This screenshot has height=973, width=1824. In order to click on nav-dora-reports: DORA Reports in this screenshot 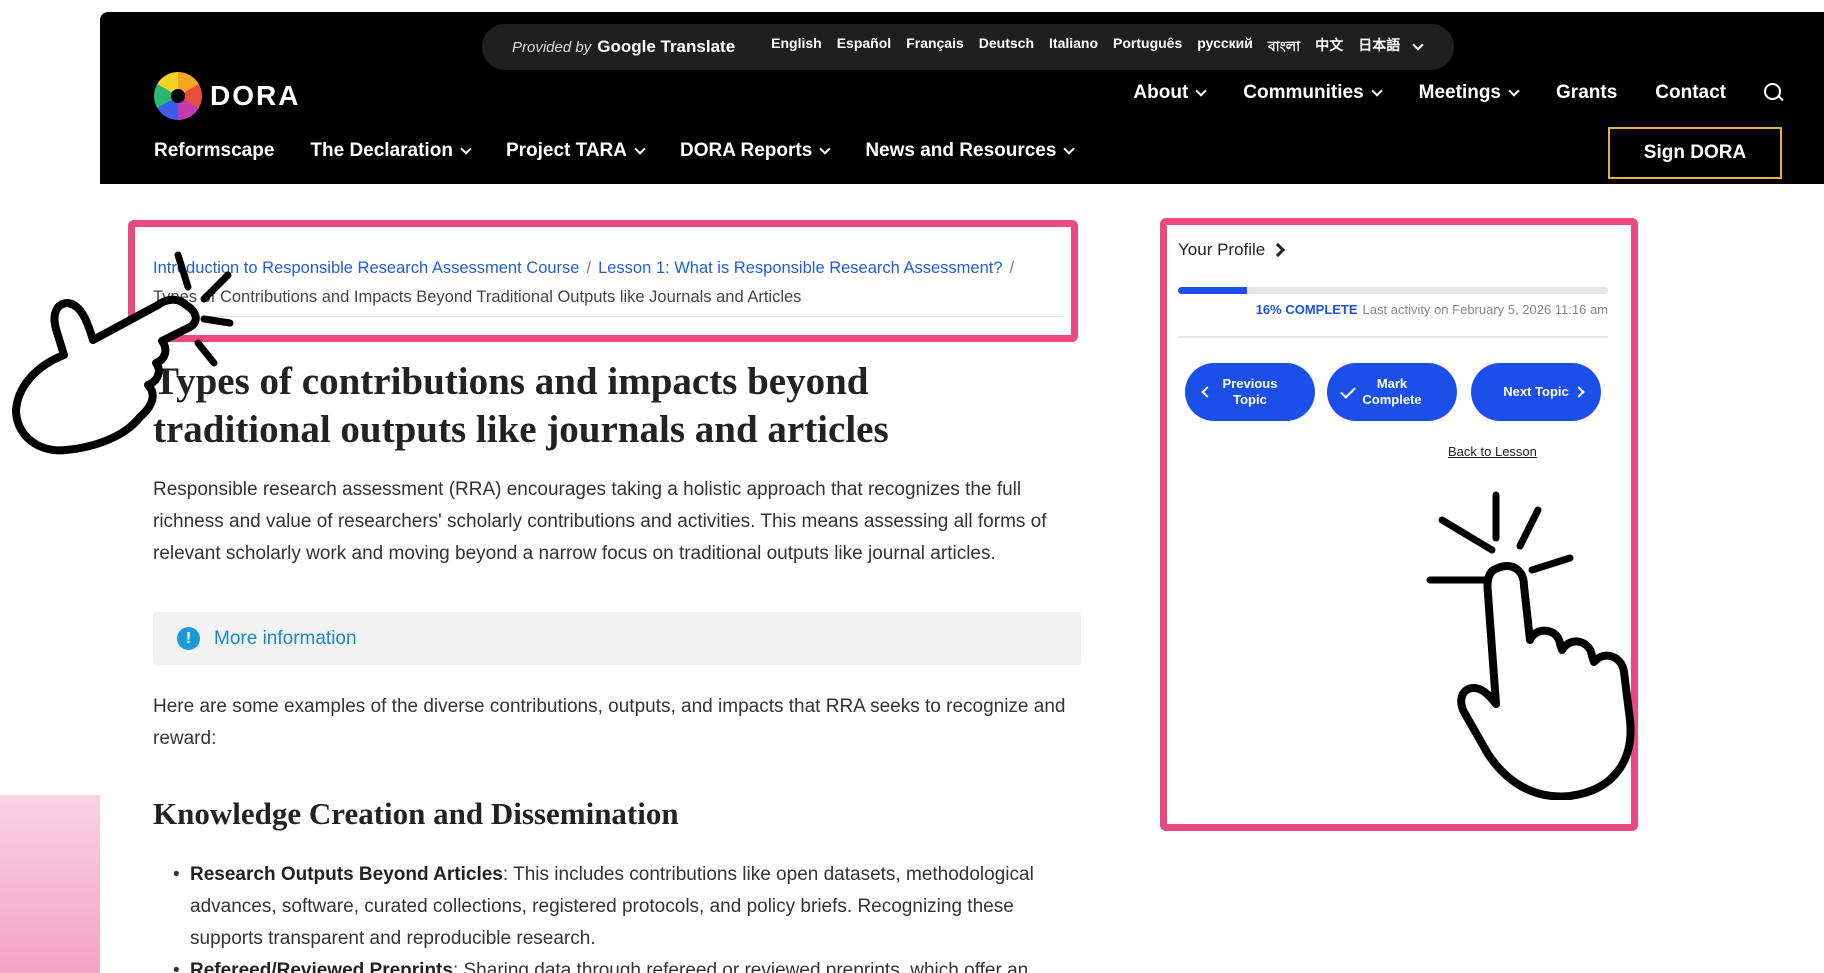, I will do `click(755, 151)`.